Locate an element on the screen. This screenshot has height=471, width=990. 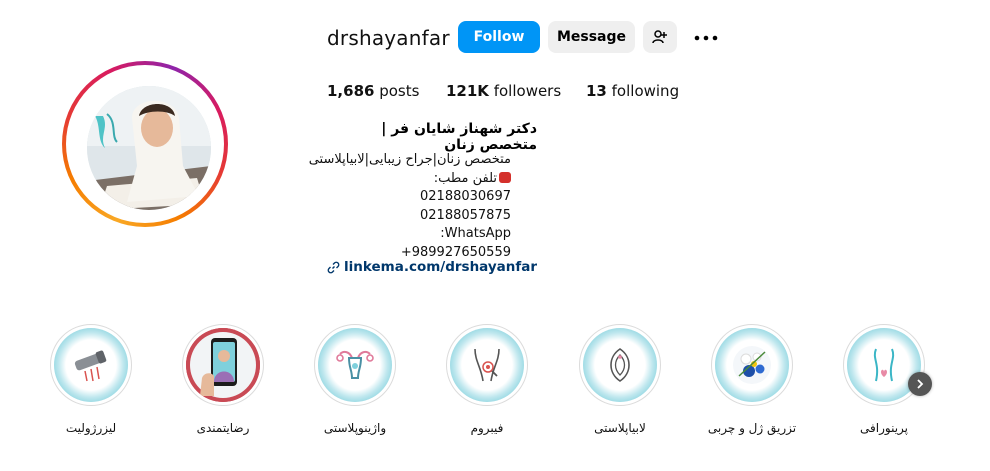
link-chain-icon is located at coordinates (333, 267).